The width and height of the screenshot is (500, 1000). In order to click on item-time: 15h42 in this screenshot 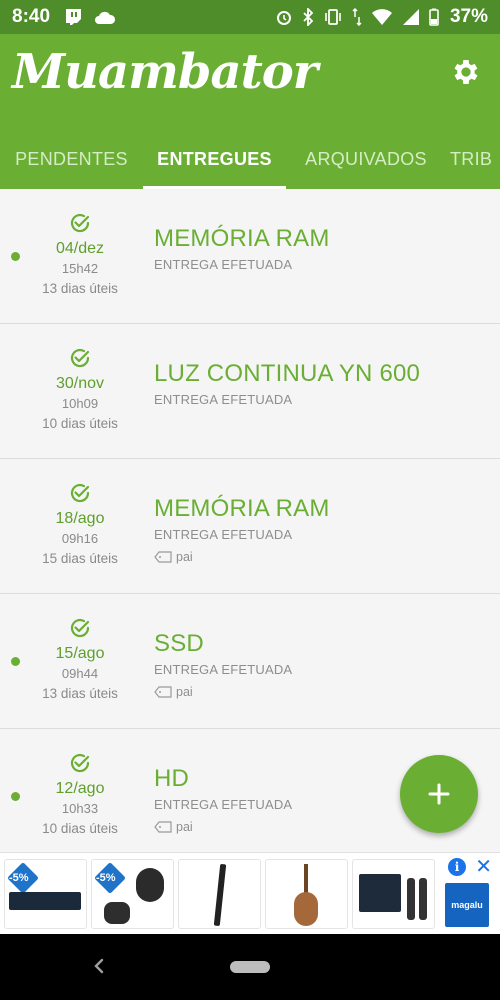, I will do `click(80, 268)`.